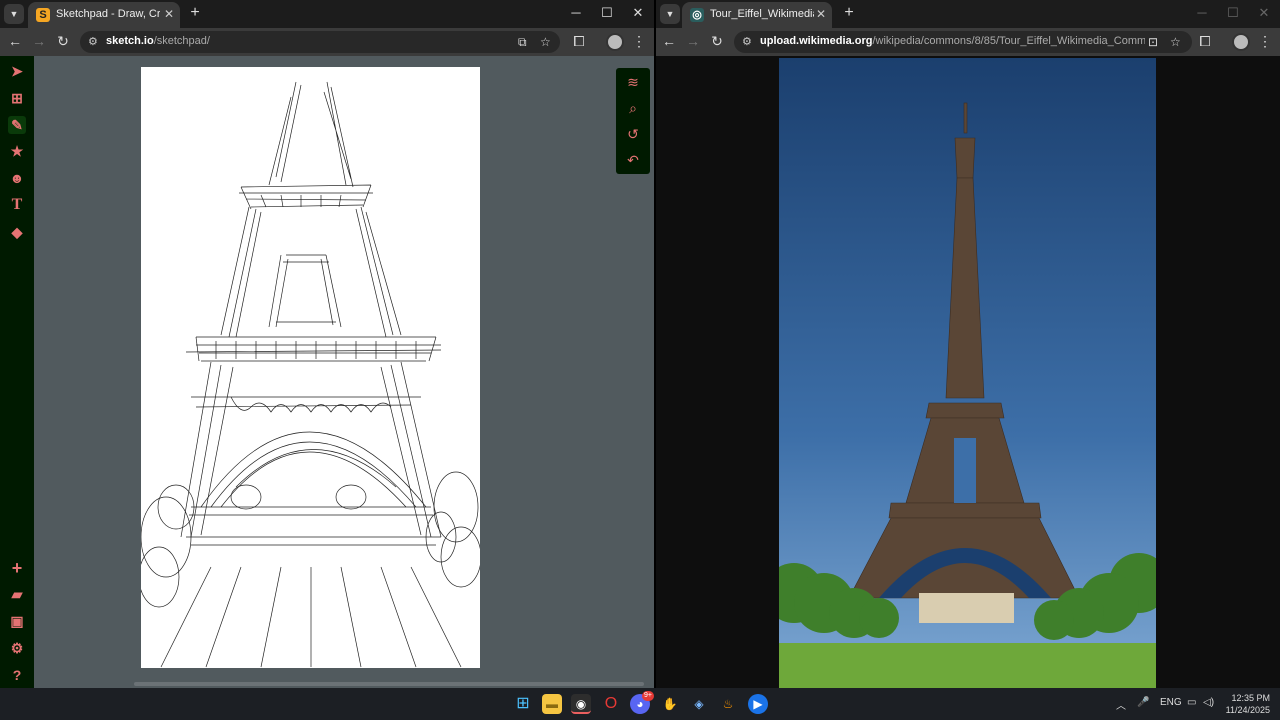 The image size is (1280, 720). What do you see at coordinates (633, 121) in the screenshot?
I see `right-toolbar: ≋ ⌕ ↺ ↶` at bounding box center [633, 121].